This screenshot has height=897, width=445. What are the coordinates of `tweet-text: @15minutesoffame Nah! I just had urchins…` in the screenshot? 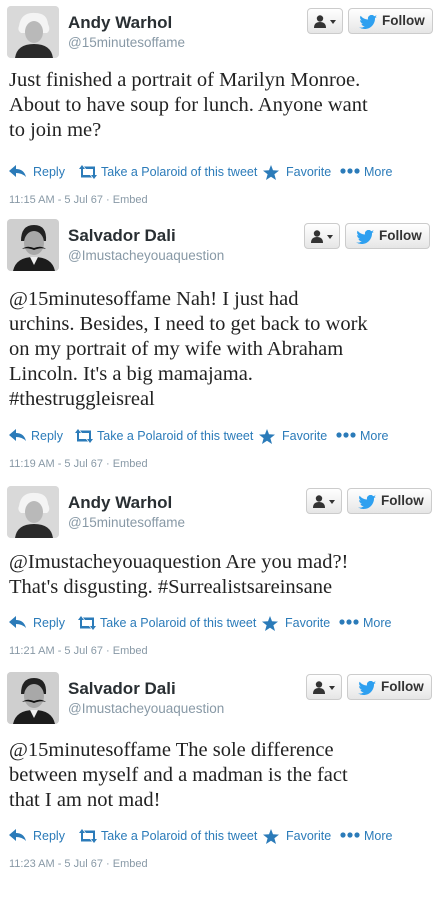 It's located at (188, 349).